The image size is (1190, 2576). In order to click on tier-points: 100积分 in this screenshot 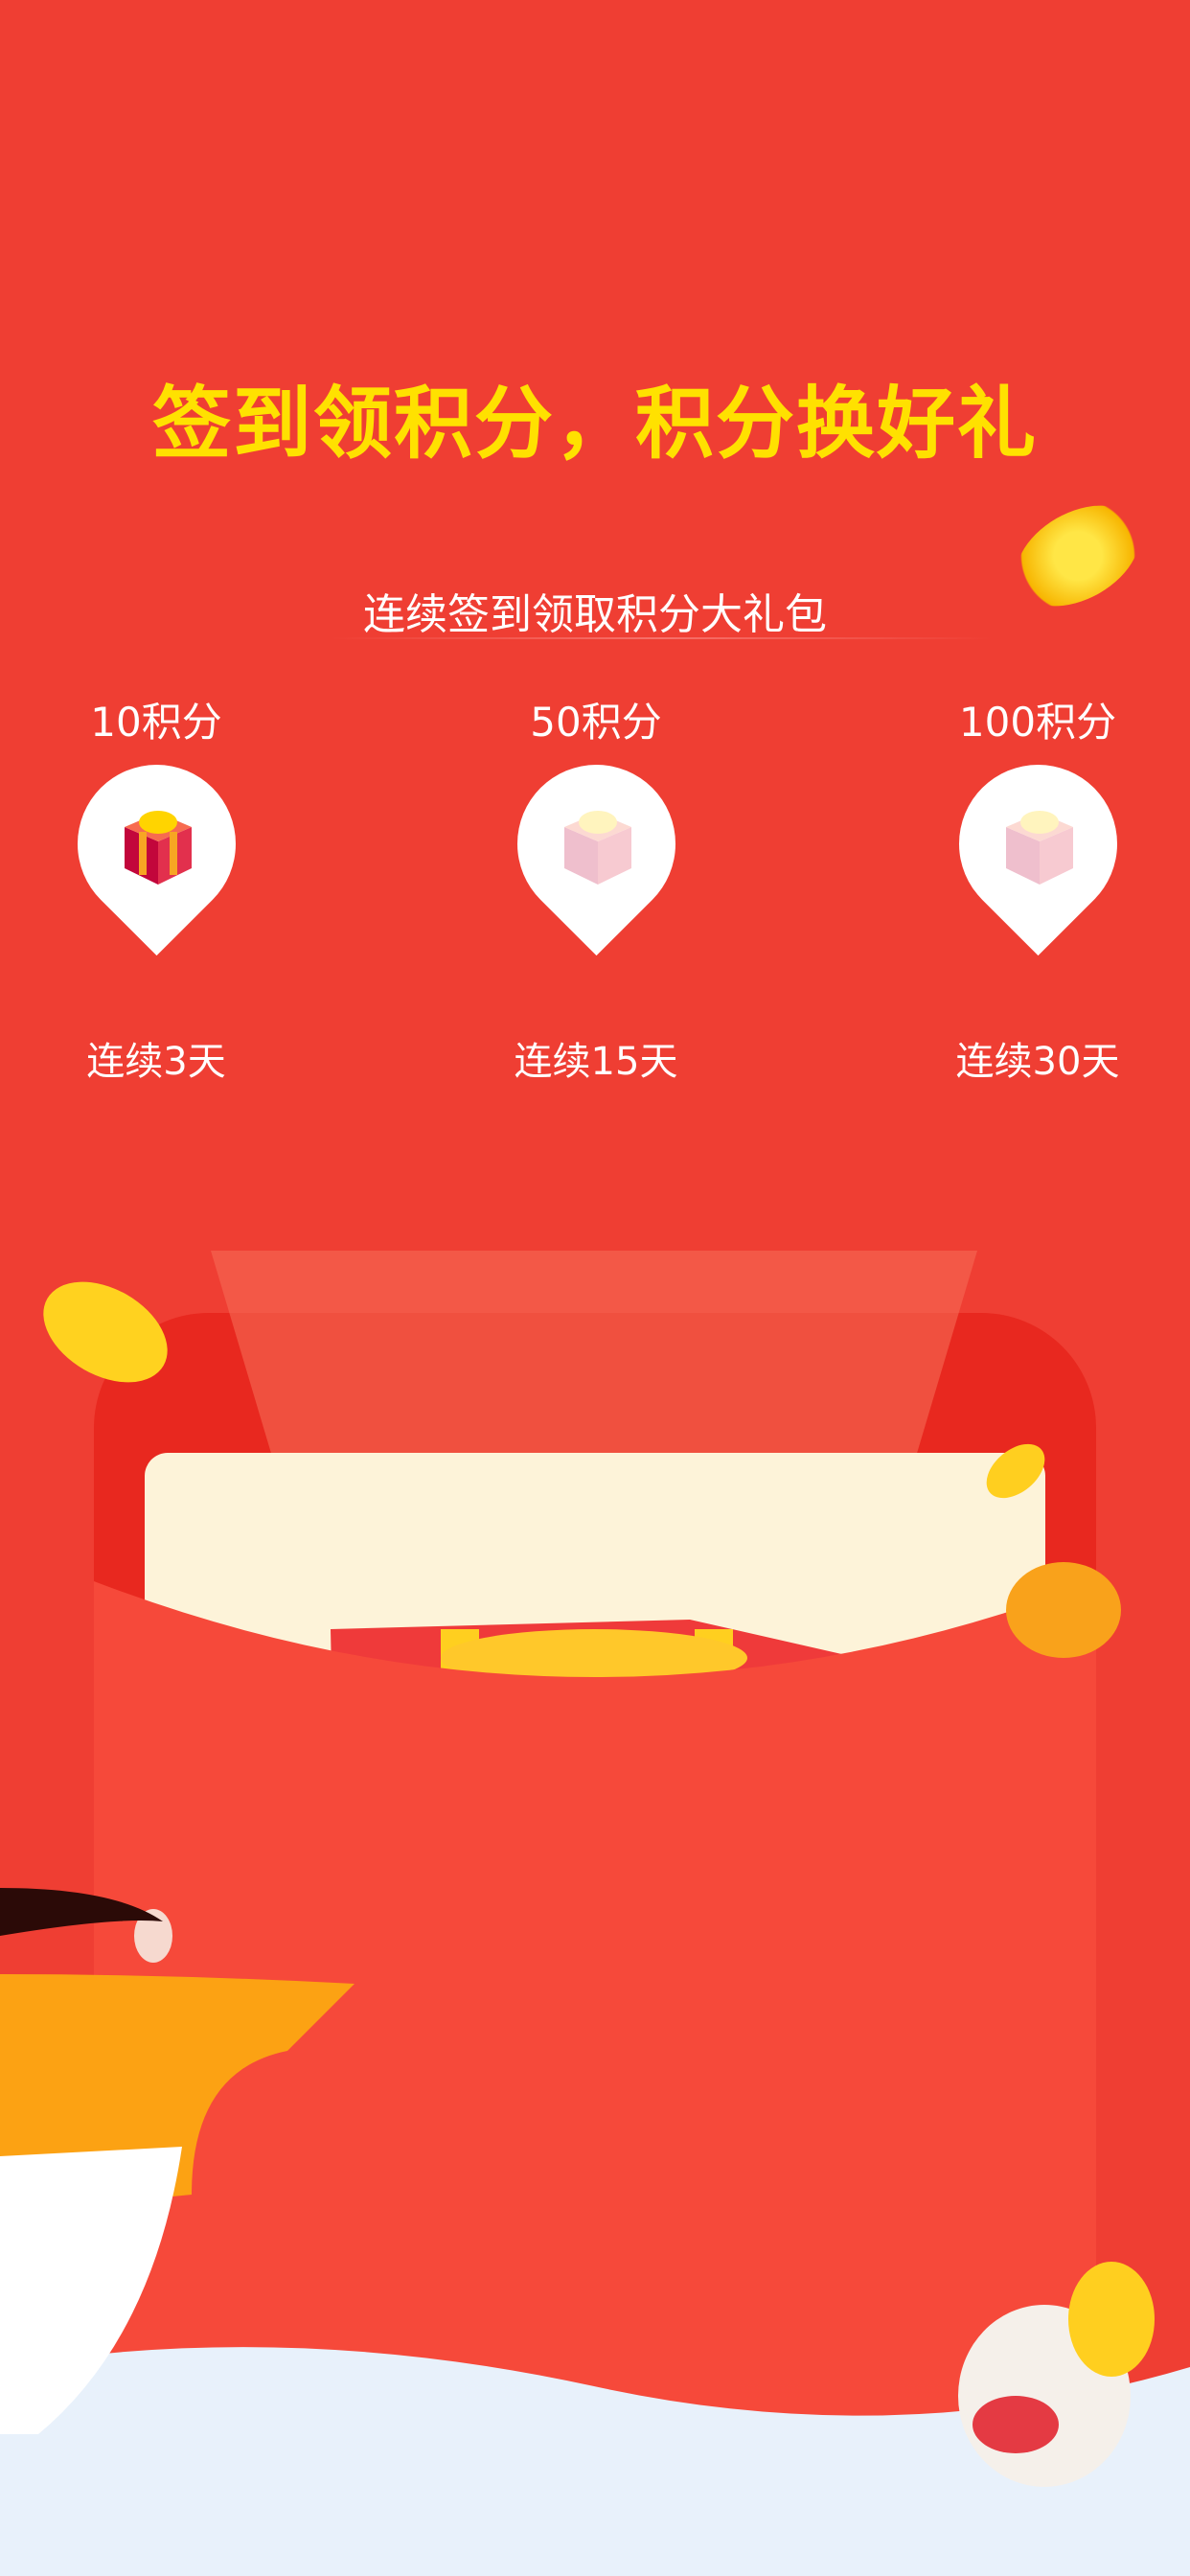, I will do `click(1038, 722)`.